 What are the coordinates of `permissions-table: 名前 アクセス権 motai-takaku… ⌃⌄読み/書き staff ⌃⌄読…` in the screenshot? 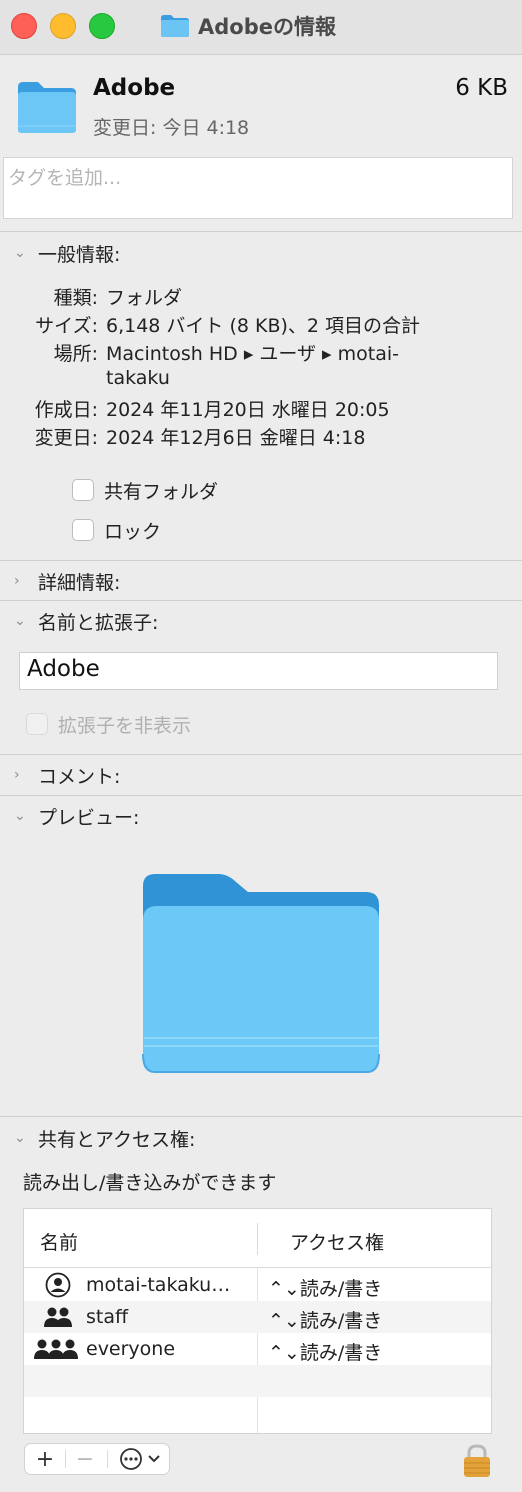 It's located at (257, 1321).